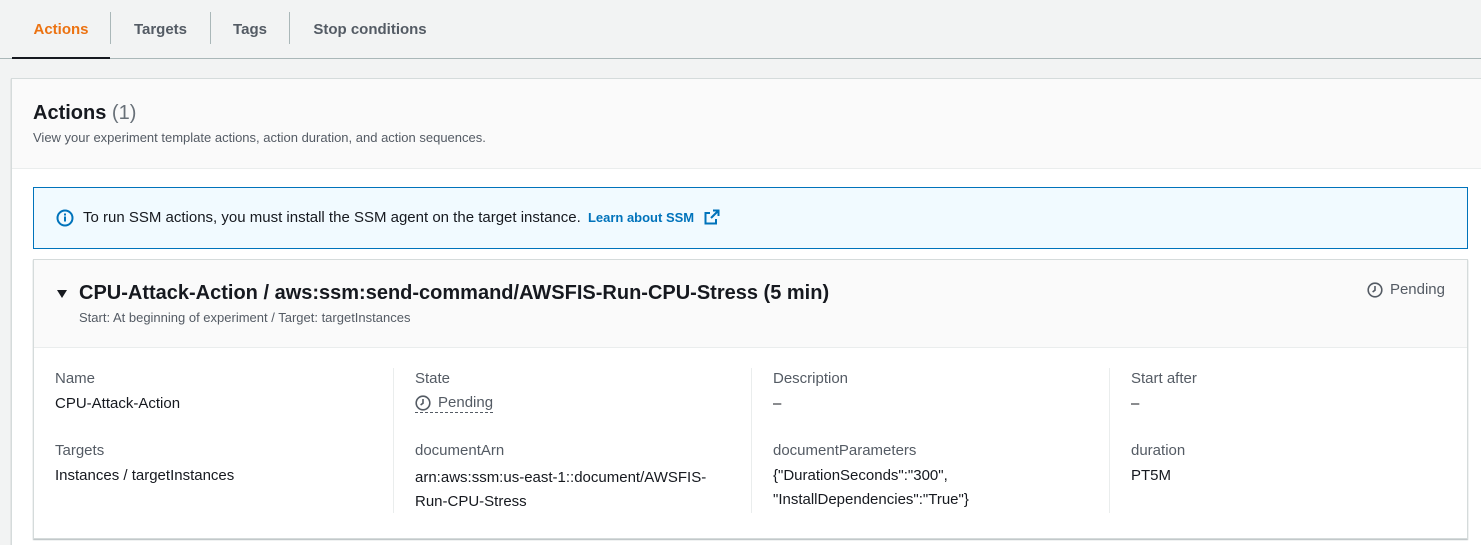 This screenshot has width=1481, height=545. What do you see at coordinates (1135, 403) in the screenshot?
I see `start-after-value: –` at bounding box center [1135, 403].